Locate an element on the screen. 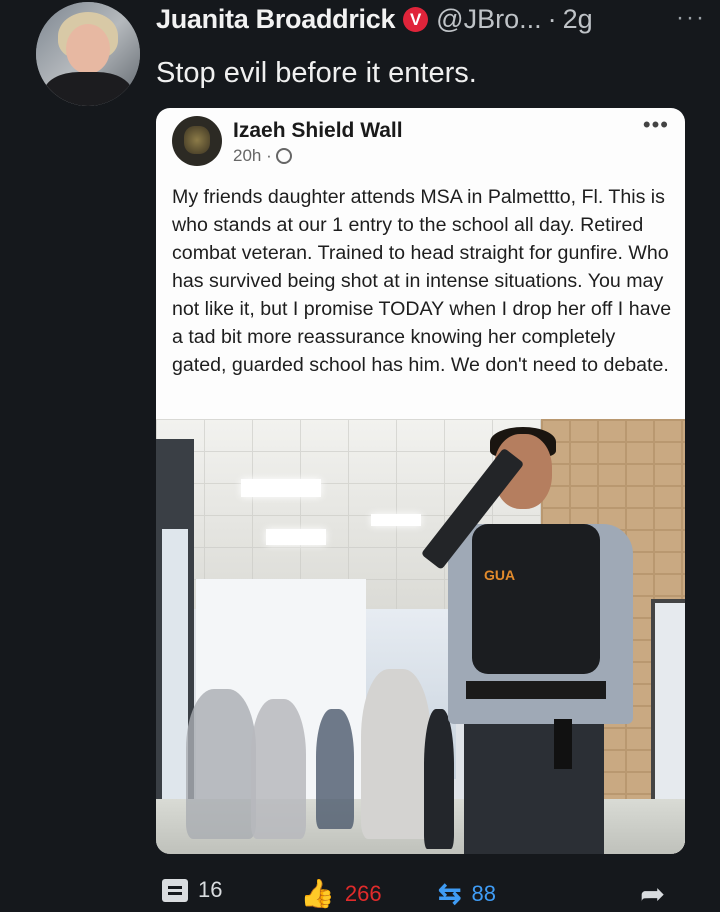  globe-icon is located at coordinates (283, 156).